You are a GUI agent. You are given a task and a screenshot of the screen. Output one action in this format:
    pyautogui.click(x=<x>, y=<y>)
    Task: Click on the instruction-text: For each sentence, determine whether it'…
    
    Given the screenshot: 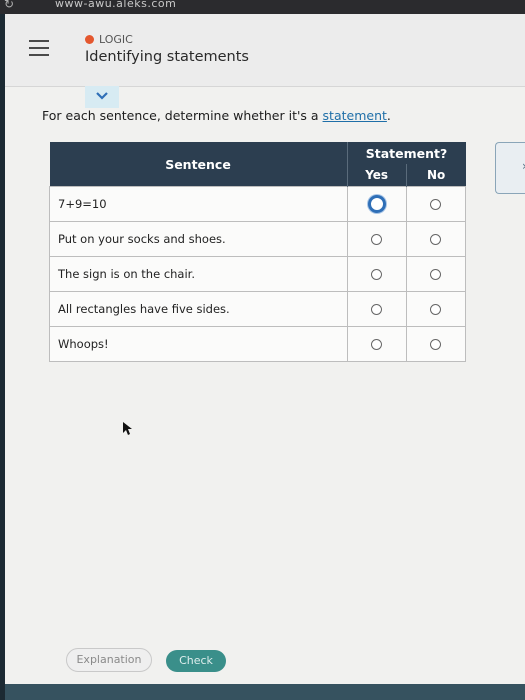 What is the action you would take?
    pyautogui.click(x=216, y=115)
    